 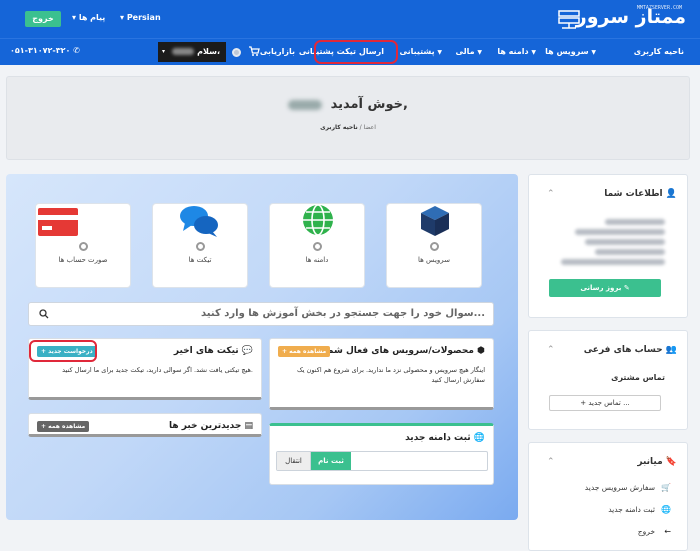 What do you see at coordinates (667, 531) in the screenshot?
I see `arrow-left-icon: ←` at bounding box center [667, 531].